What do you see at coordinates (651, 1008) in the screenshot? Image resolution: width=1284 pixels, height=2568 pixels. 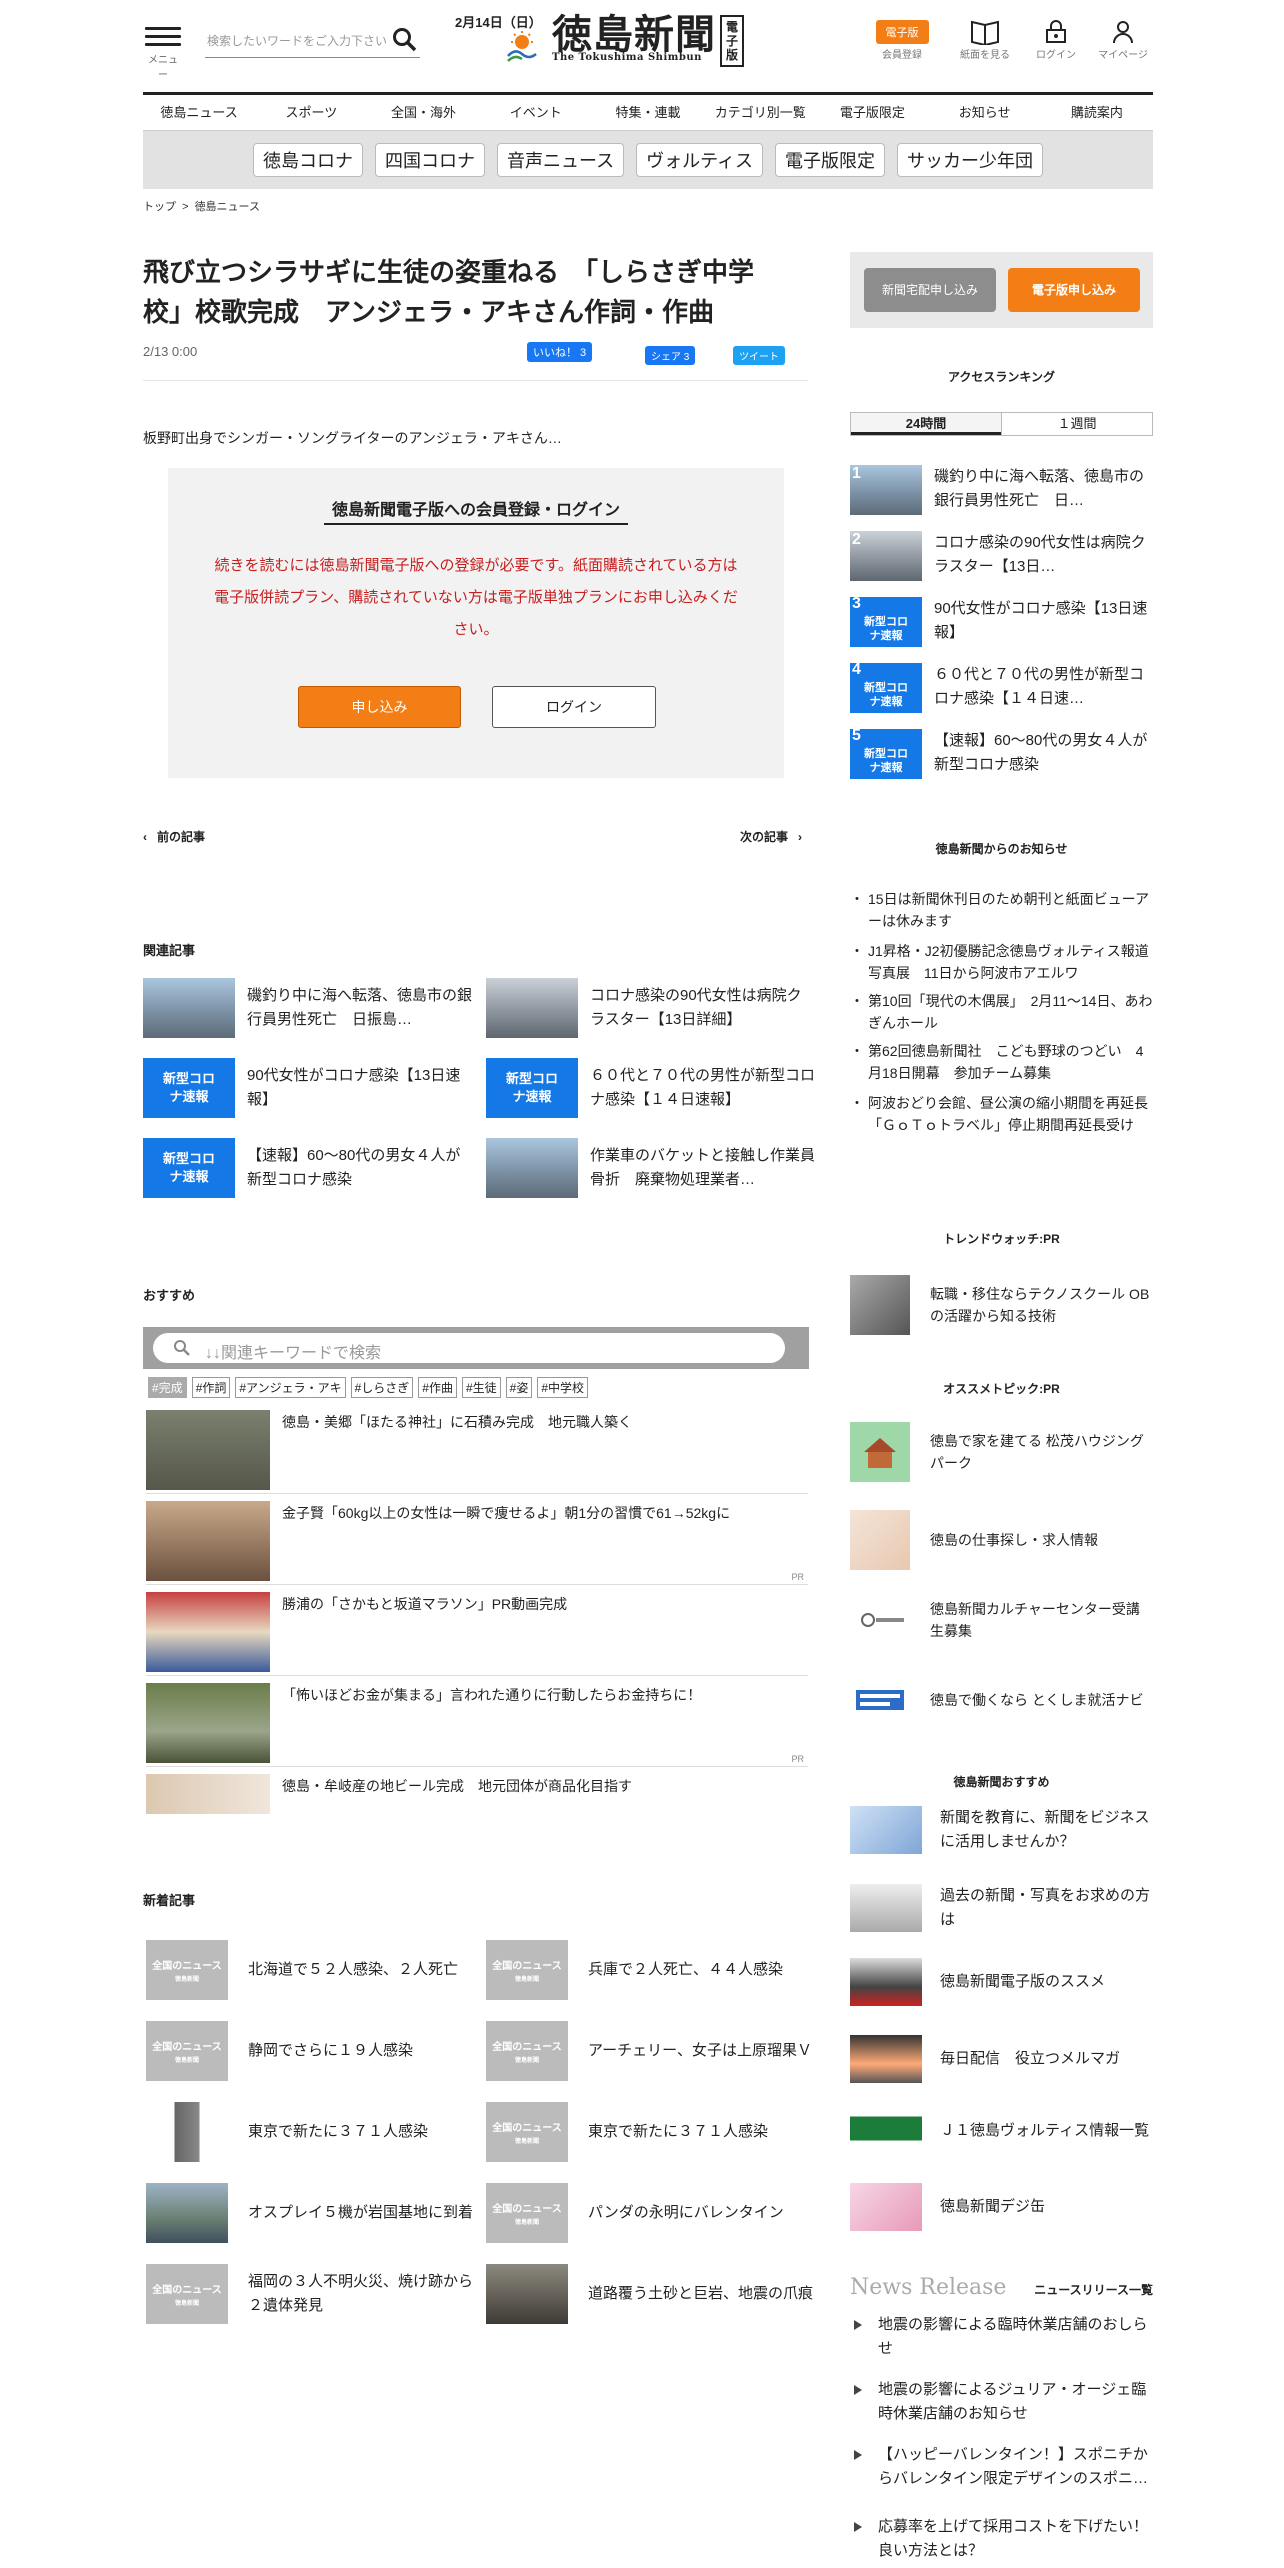 I see `related-item: コロナ感染の90代女性は病院クラスター【13日詳細】` at bounding box center [651, 1008].